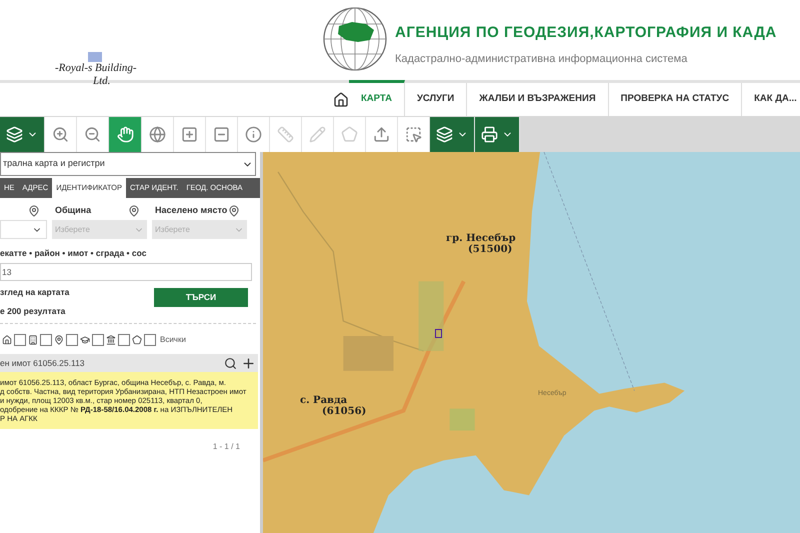  What do you see at coordinates (73, 210) in the screenshot?
I see `field-label: Община` at bounding box center [73, 210].